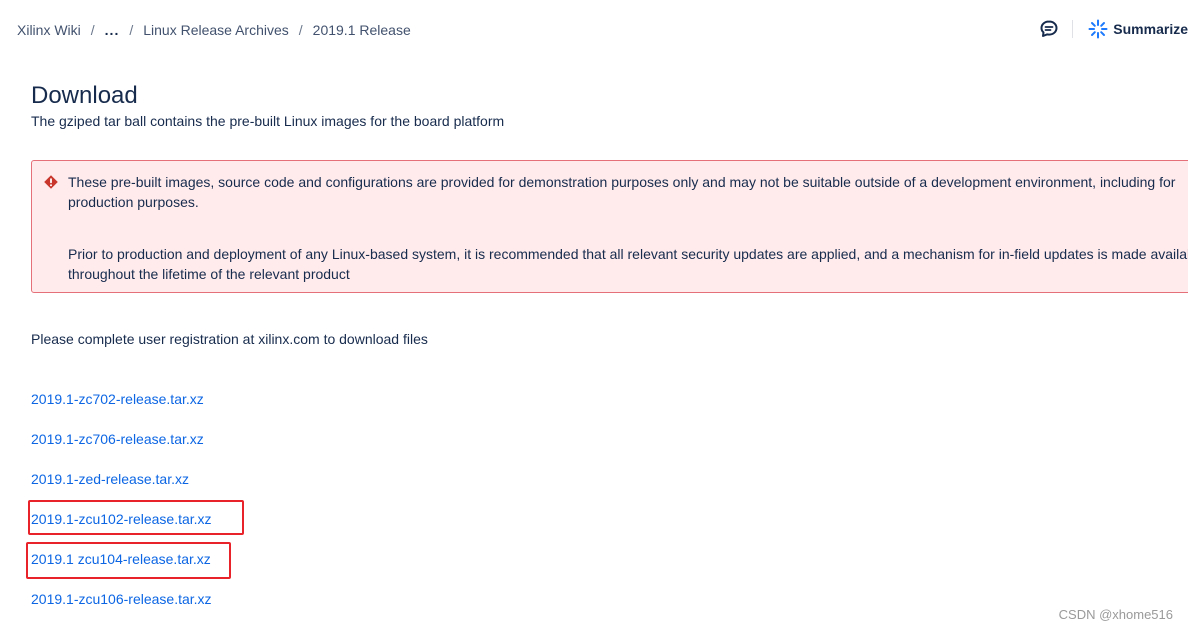 This screenshot has width=1188, height=631. Describe the element at coordinates (1073, 29) in the screenshot. I see `toolbar-divider` at that location.